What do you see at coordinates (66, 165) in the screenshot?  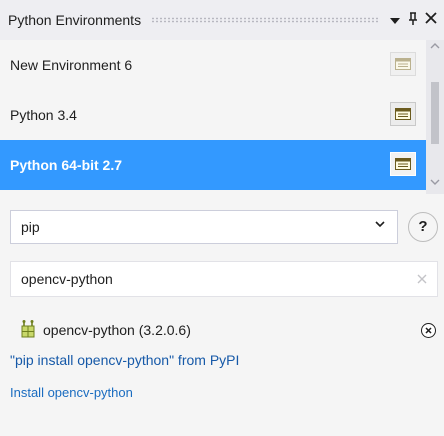 I see `environment-name: Python 64-bit 2.7` at bounding box center [66, 165].